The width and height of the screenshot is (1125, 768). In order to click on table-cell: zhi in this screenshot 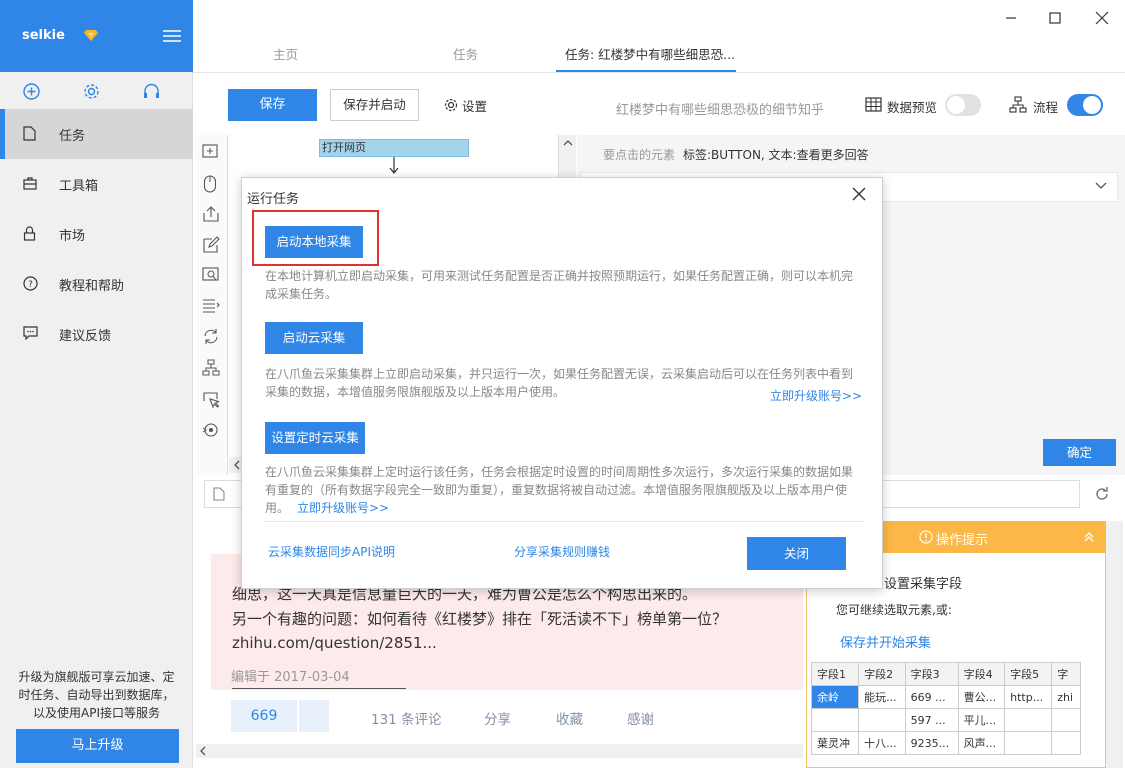, I will do `click(1066, 697)`.